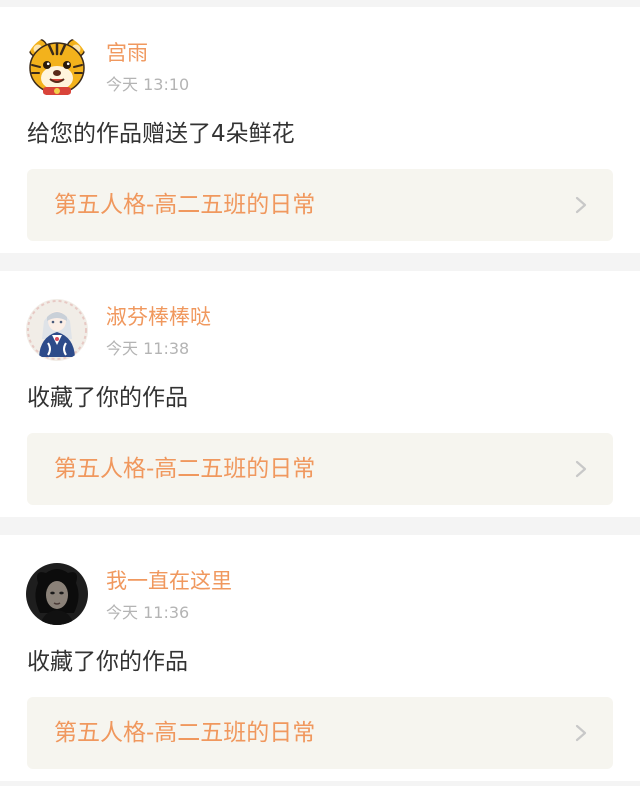 Image resolution: width=640 pixels, height=786 pixels. Describe the element at coordinates (169, 581) in the screenshot. I see `username: 我一直在这里` at that location.